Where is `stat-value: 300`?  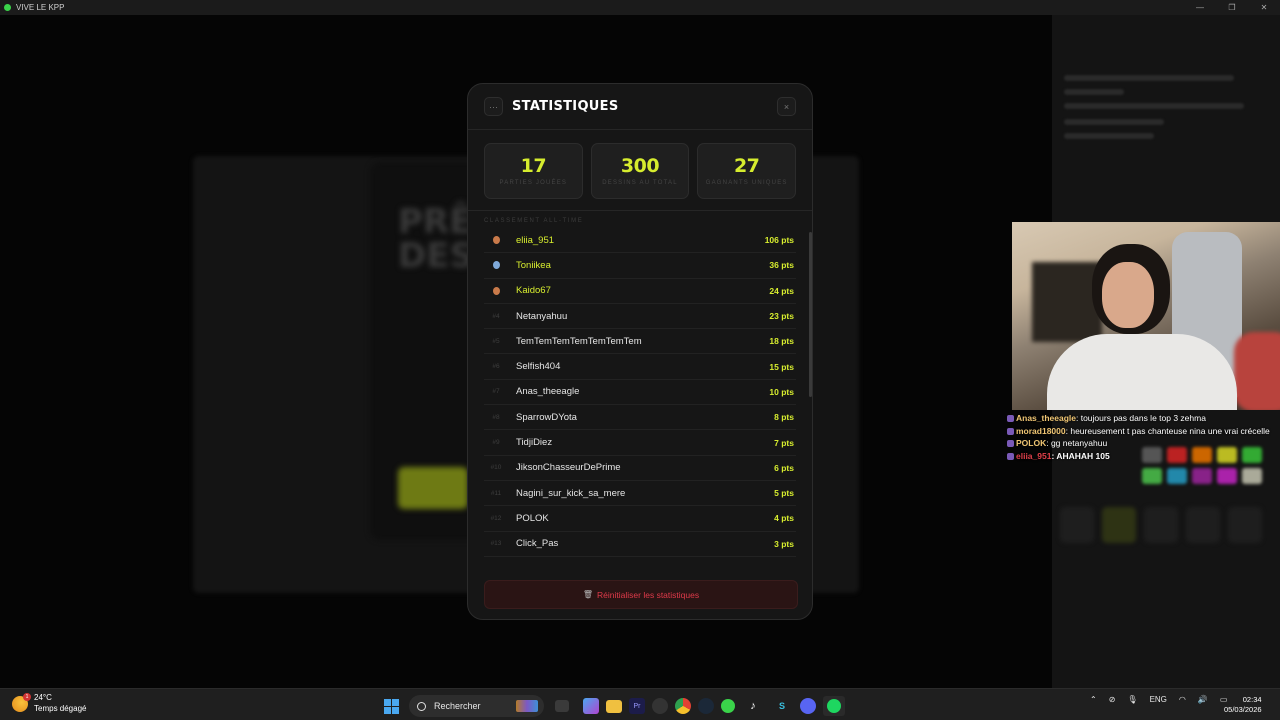 stat-value: 300 is located at coordinates (640, 166).